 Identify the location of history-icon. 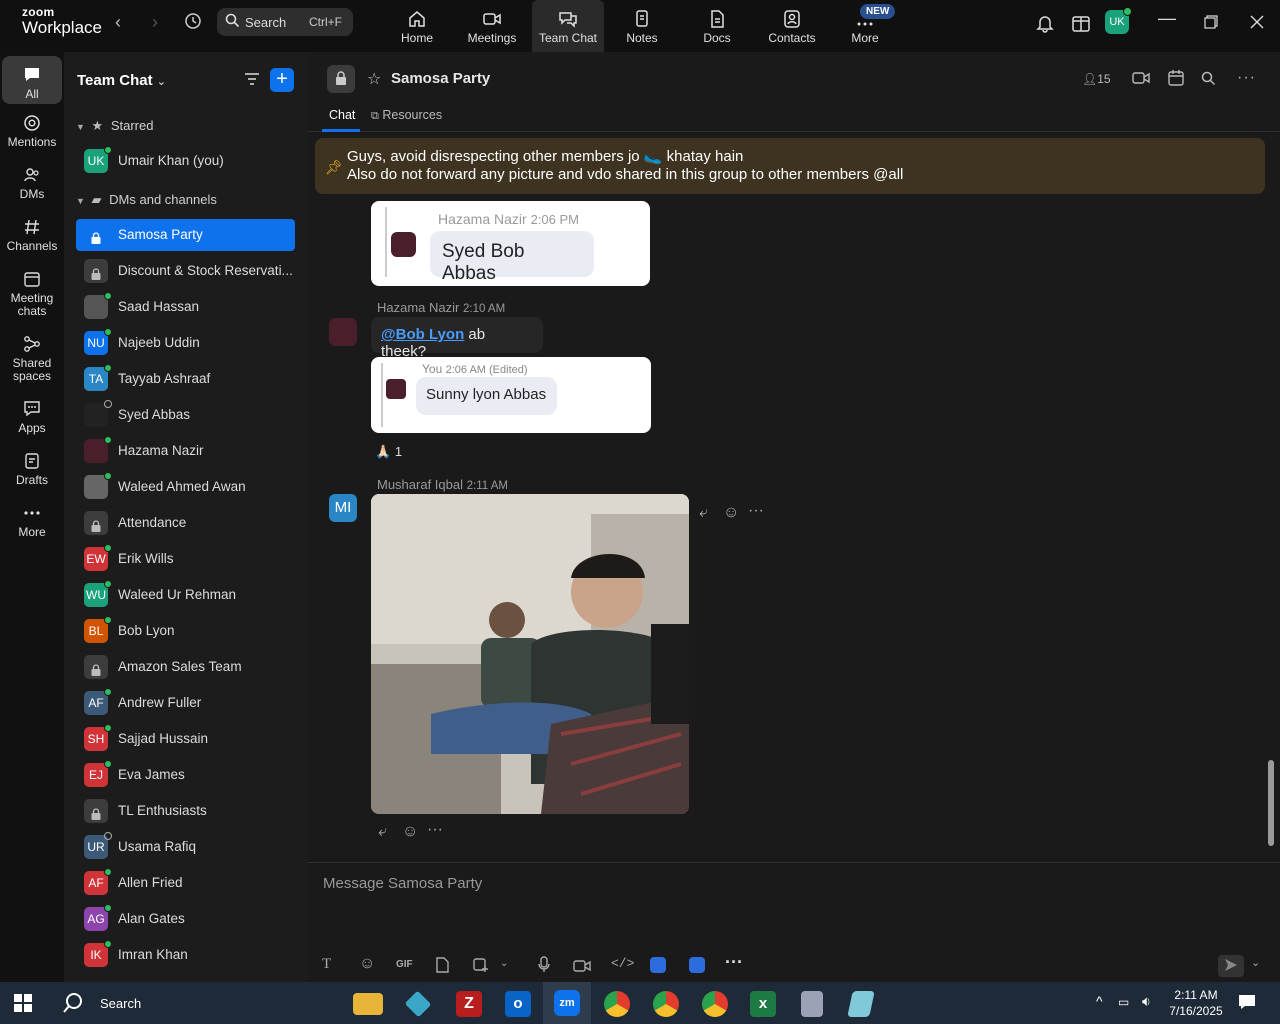
(193, 23).